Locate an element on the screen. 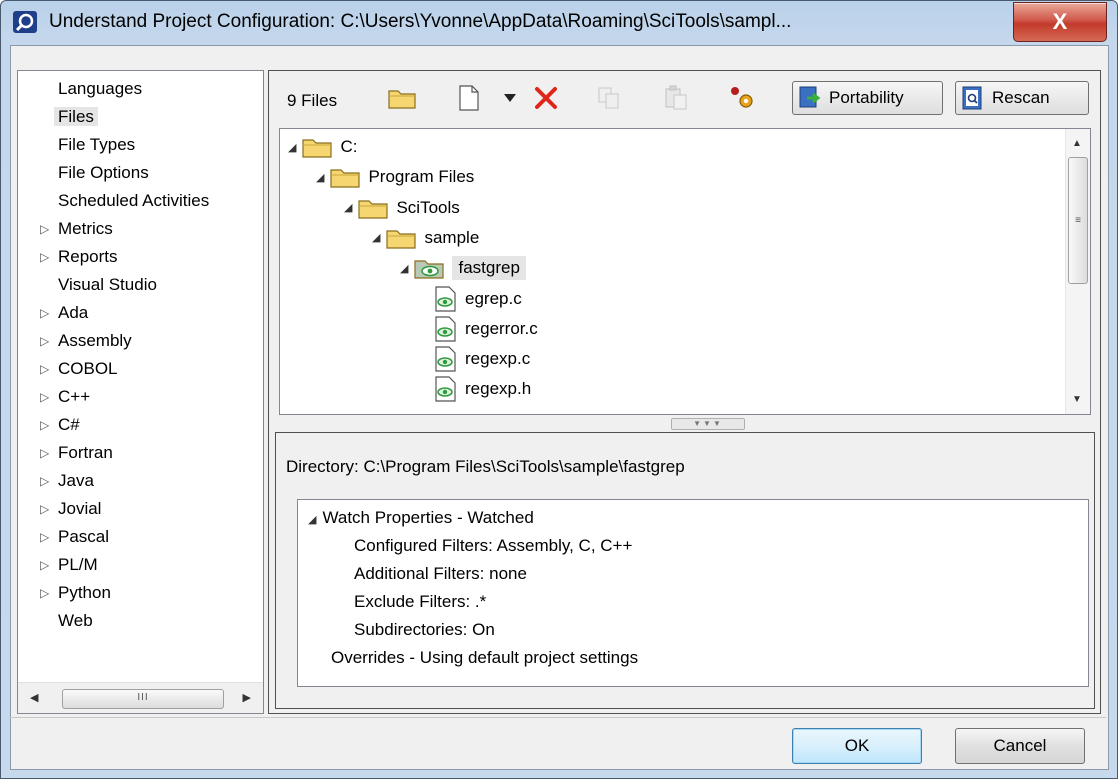  tree-file-item: regerror.c is located at coordinates (486, 329).